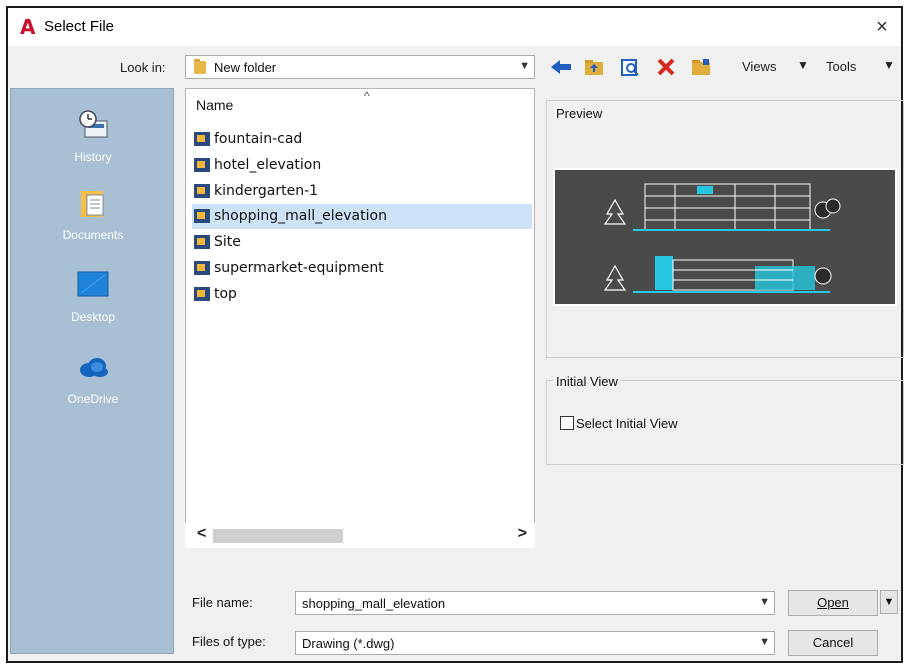 Image resolution: width=911 pixels, height=669 pixels. What do you see at coordinates (300, 216) in the screenshot?
I see `file-name: shopping_mall_elevation` at bounding box center [300, 216].